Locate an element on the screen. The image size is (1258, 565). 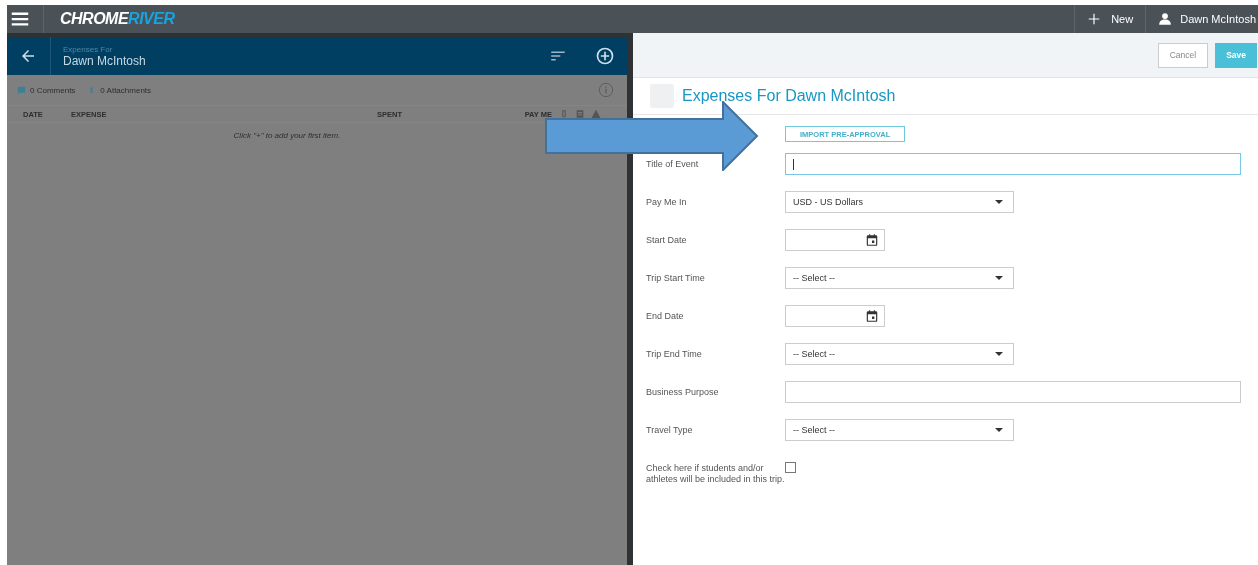
report-title: Dawn McIntosh is located at coordinates (104, 60).